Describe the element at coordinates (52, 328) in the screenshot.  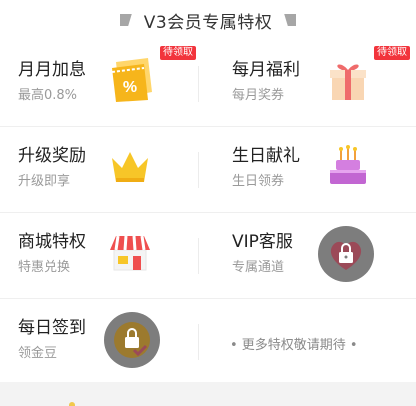
I see `privilege-name: 每日签到` at that location.